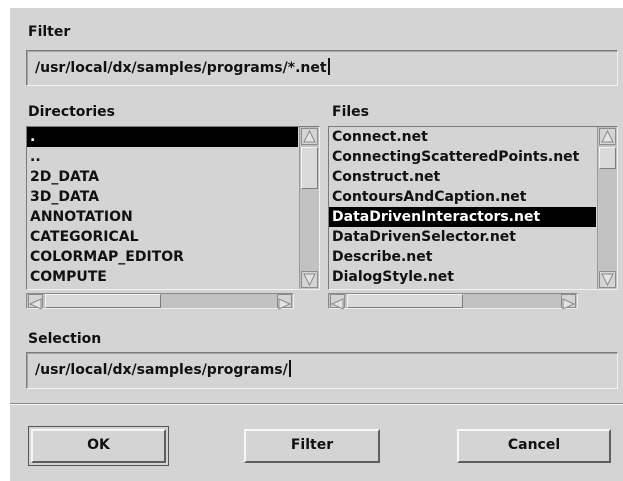 This screenshot has width=623, height=481. Describe the element at coordinates (161, 370) in the screenshot. I see `selection-input-text: /usr/local/dx/samples/programs/` at that location.